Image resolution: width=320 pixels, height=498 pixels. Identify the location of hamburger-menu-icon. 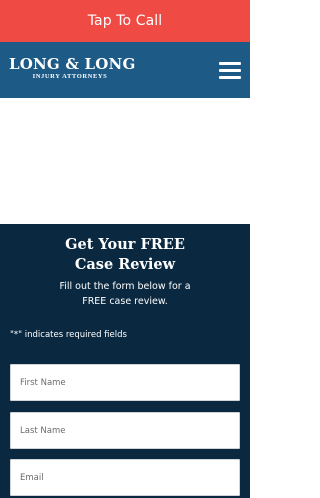
(230, 70).